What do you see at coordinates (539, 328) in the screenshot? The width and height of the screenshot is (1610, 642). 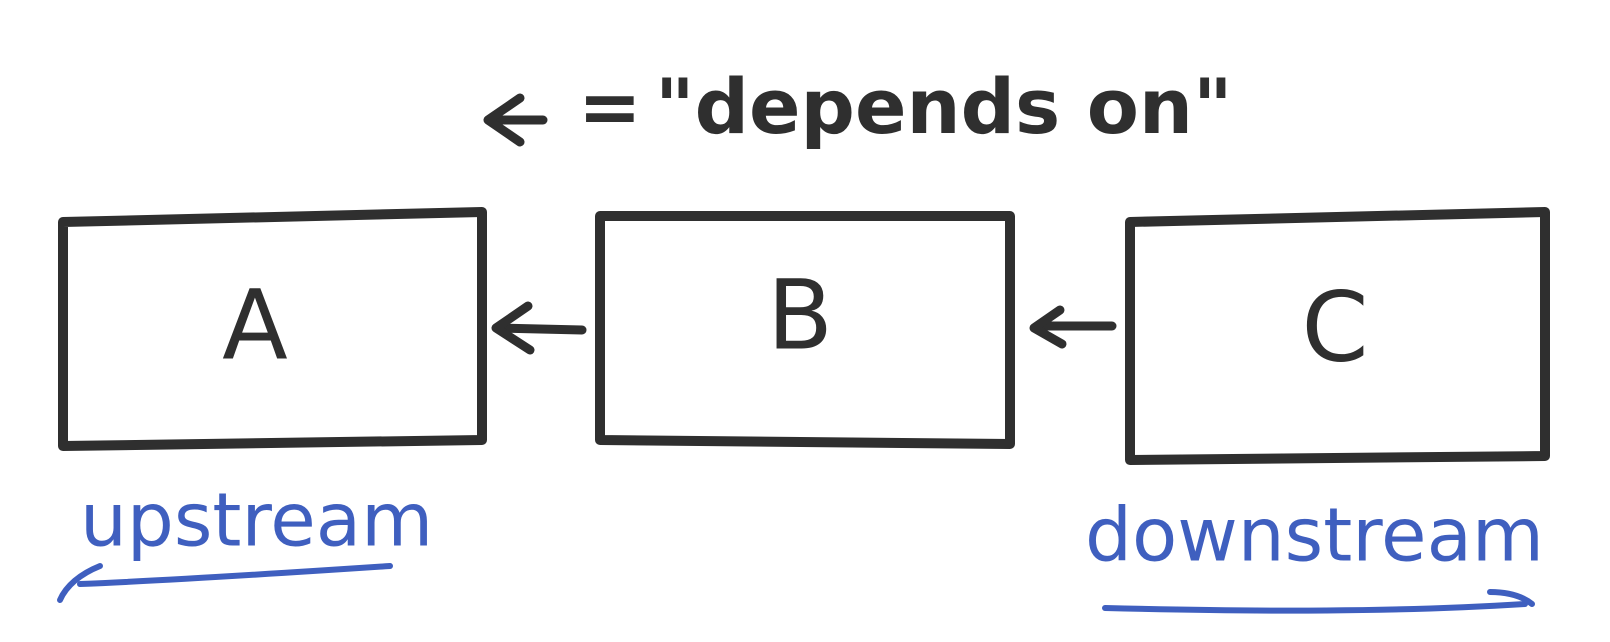 I see `edge-b-to-a` at bounding box center [539, 328].